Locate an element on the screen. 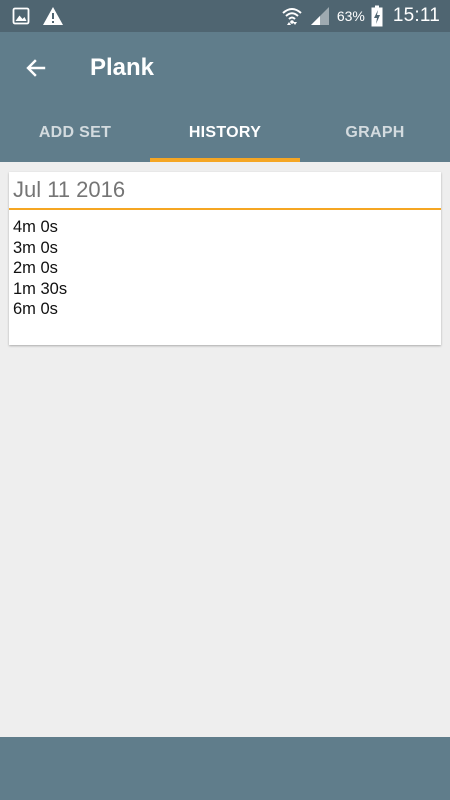 The height and width of the screenshot is (800, 450). tab-history: HISTORY is located at coordinates (225, 133).